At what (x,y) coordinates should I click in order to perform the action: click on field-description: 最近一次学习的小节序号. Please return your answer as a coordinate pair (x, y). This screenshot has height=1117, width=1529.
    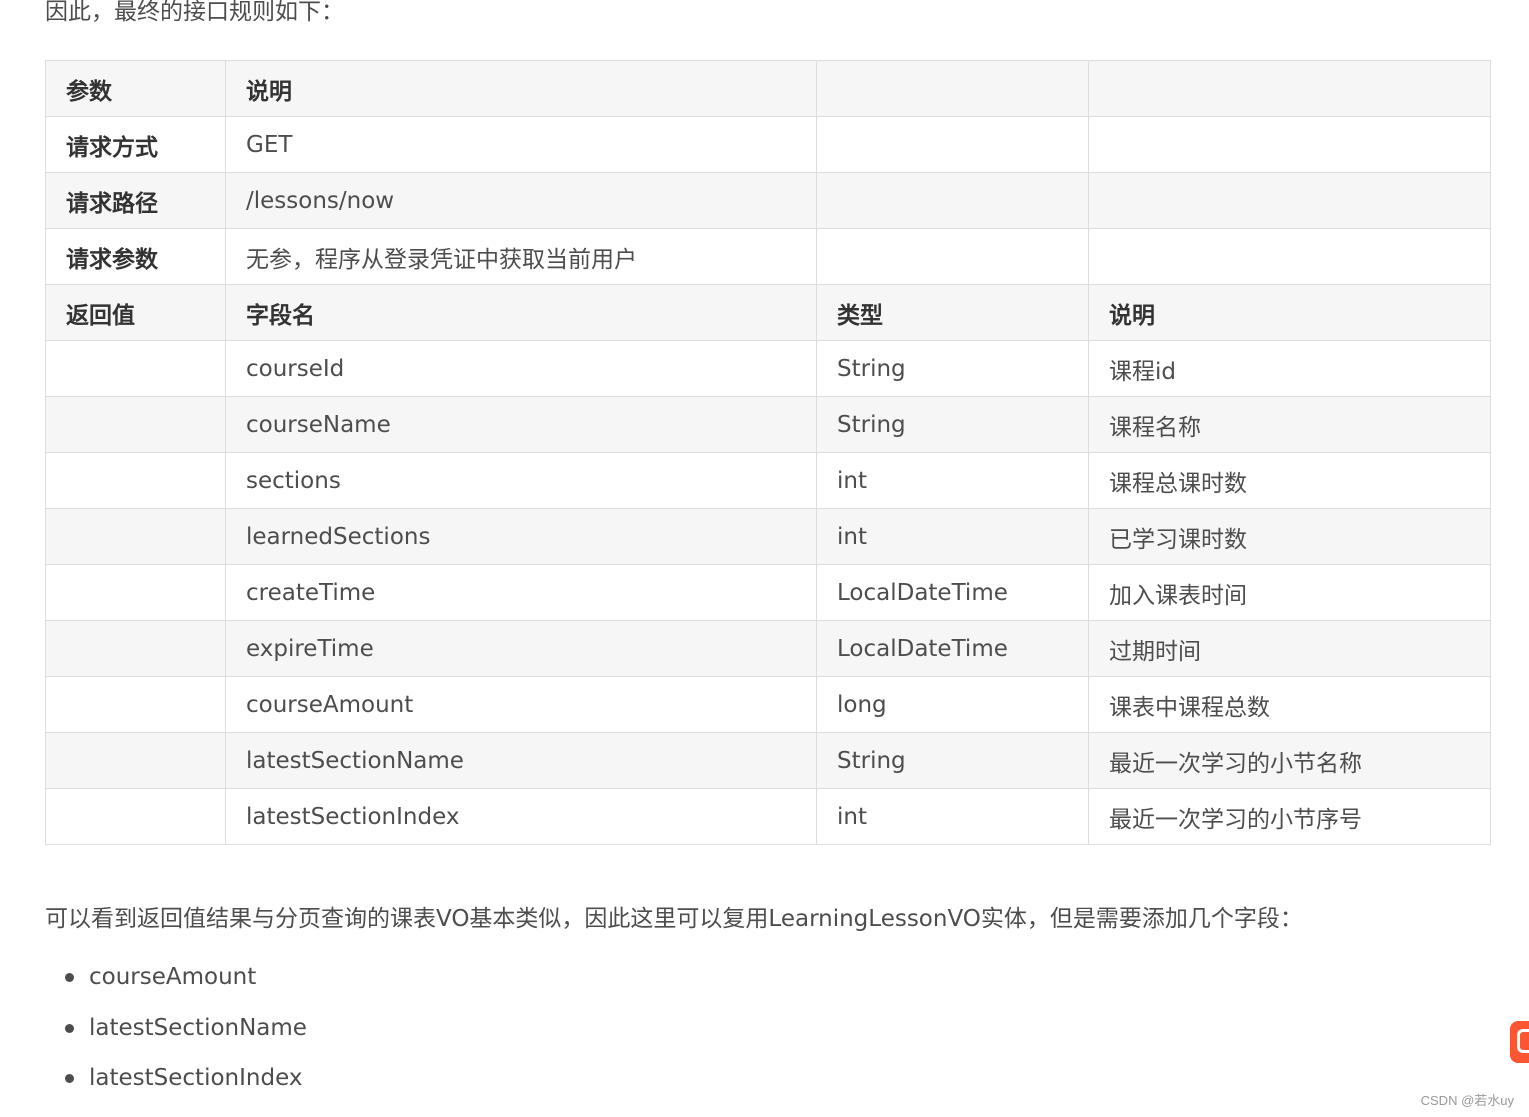
    Looking at the image, I should click on (1289, 816).